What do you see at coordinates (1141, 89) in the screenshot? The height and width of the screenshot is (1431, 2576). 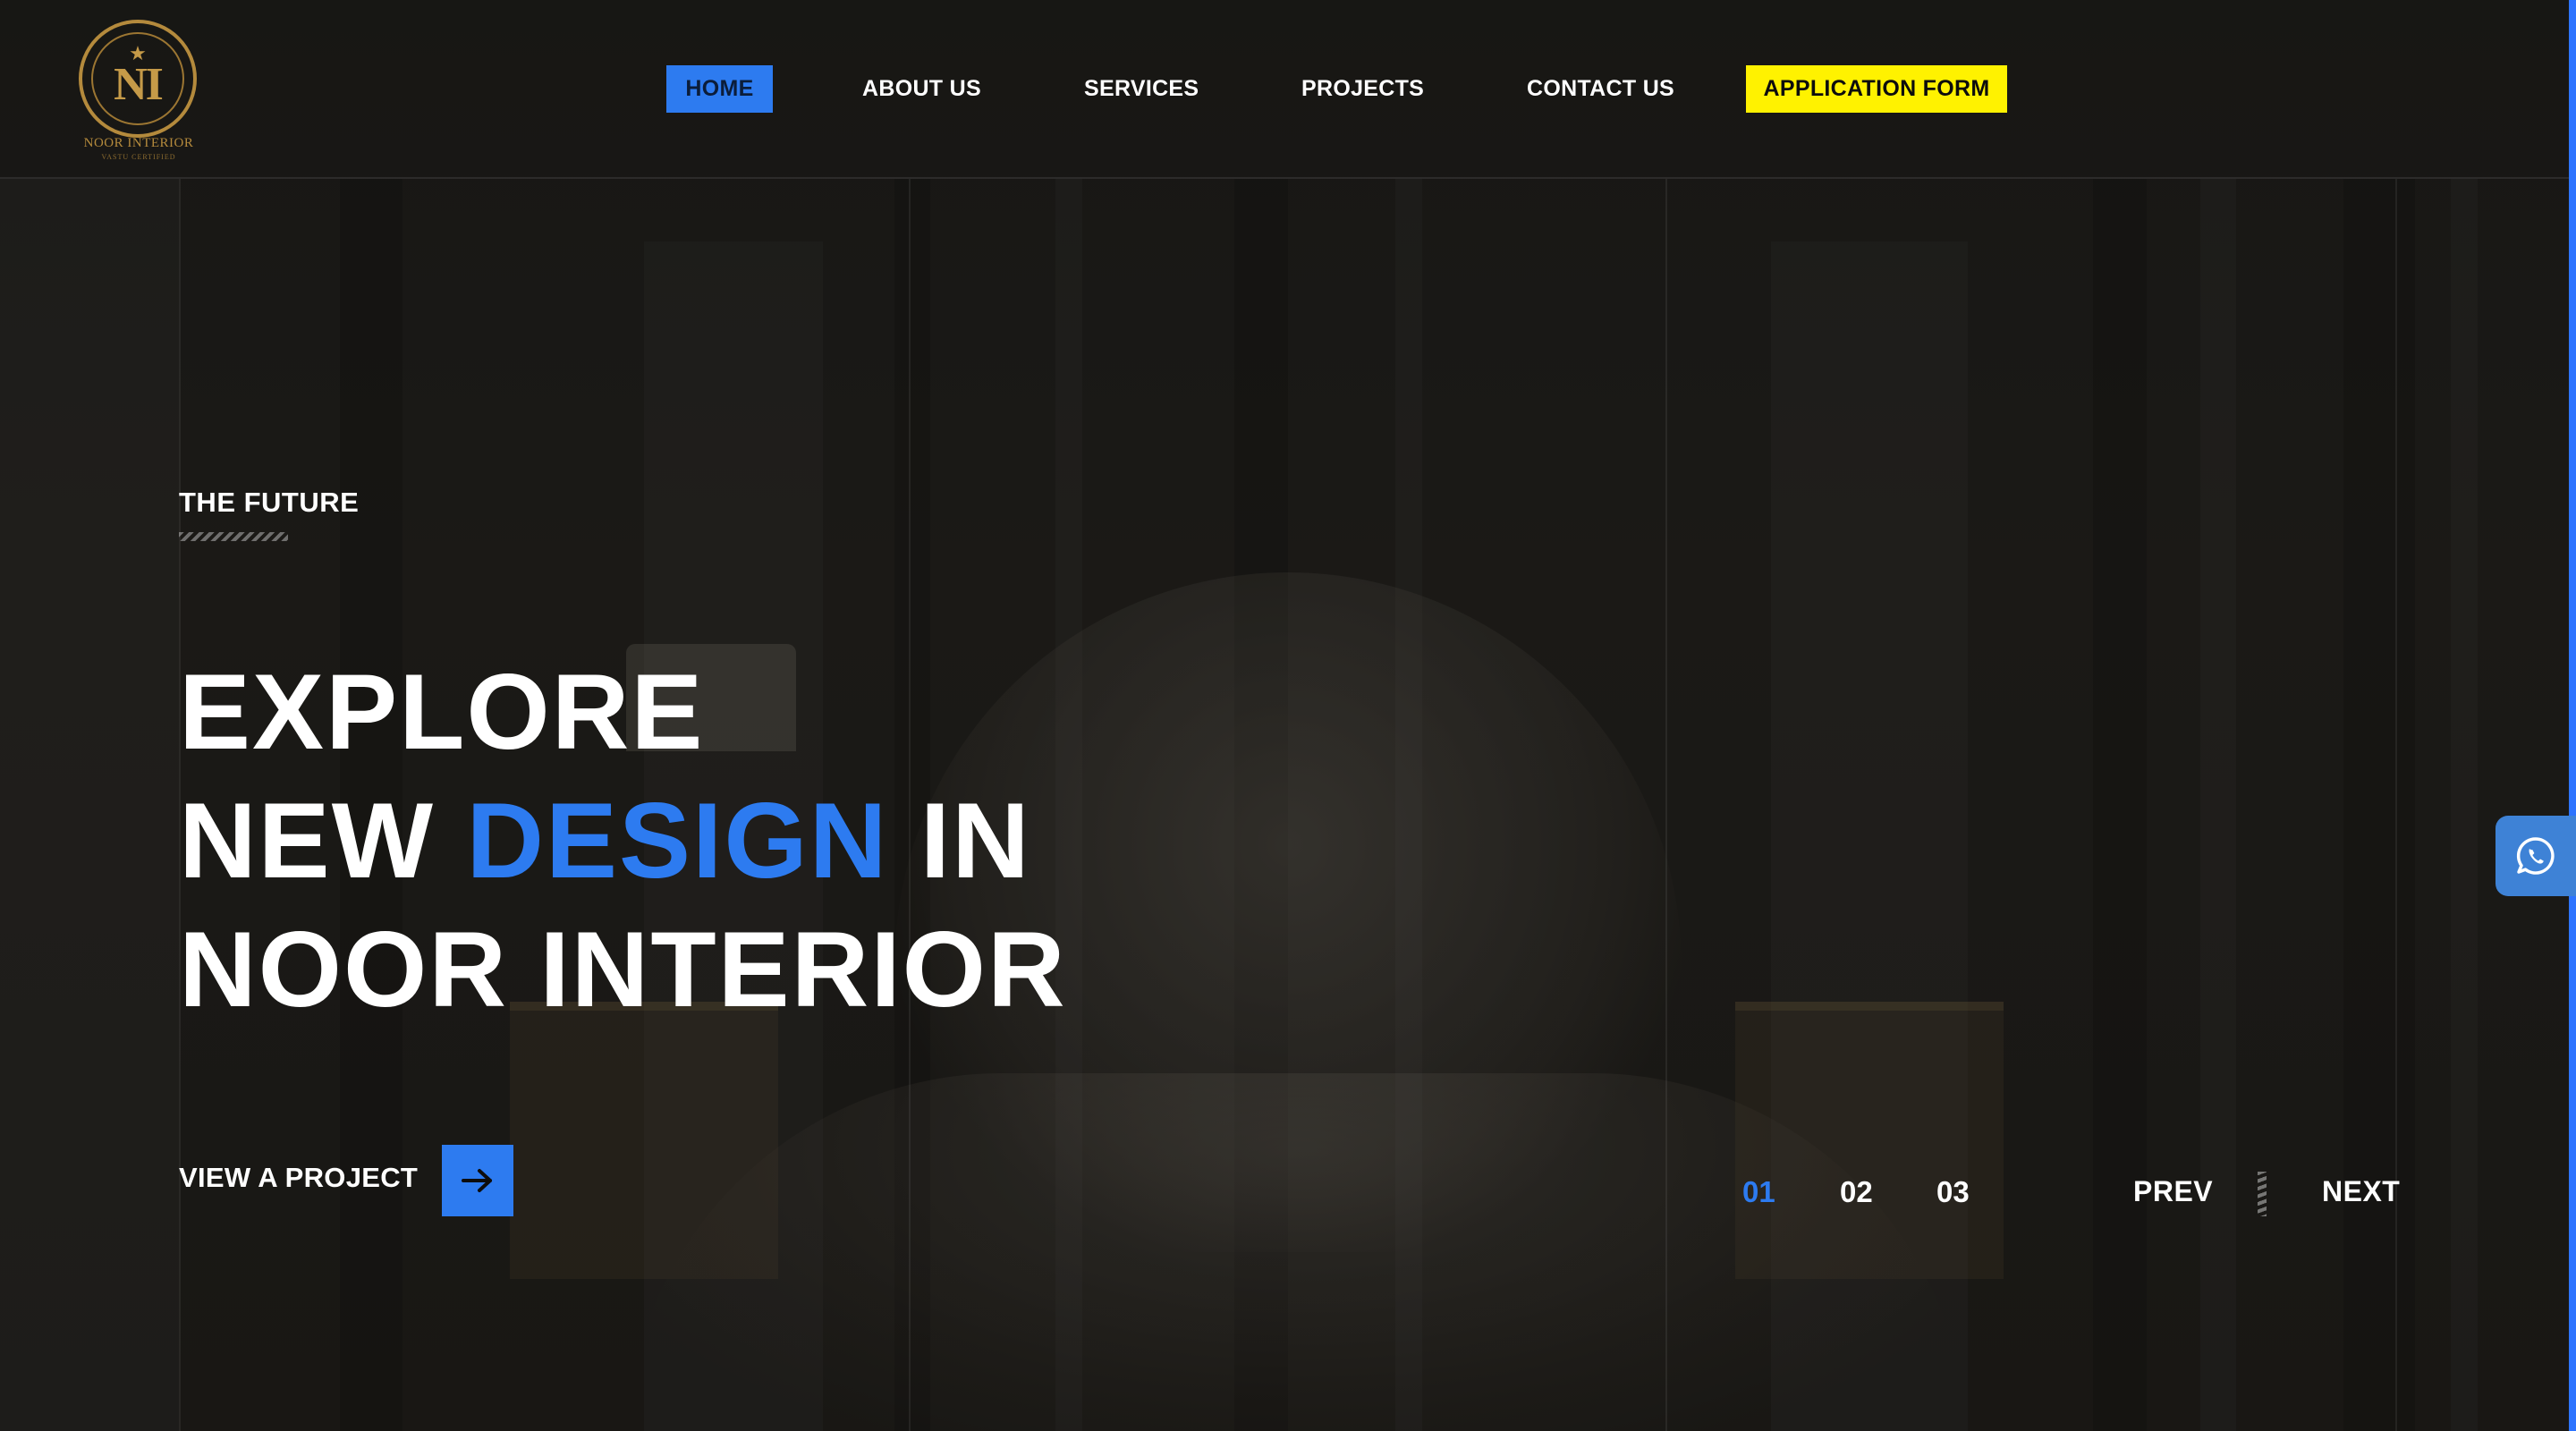 I see `nav-services: SERVICES` at bounding box center [1141, 89].